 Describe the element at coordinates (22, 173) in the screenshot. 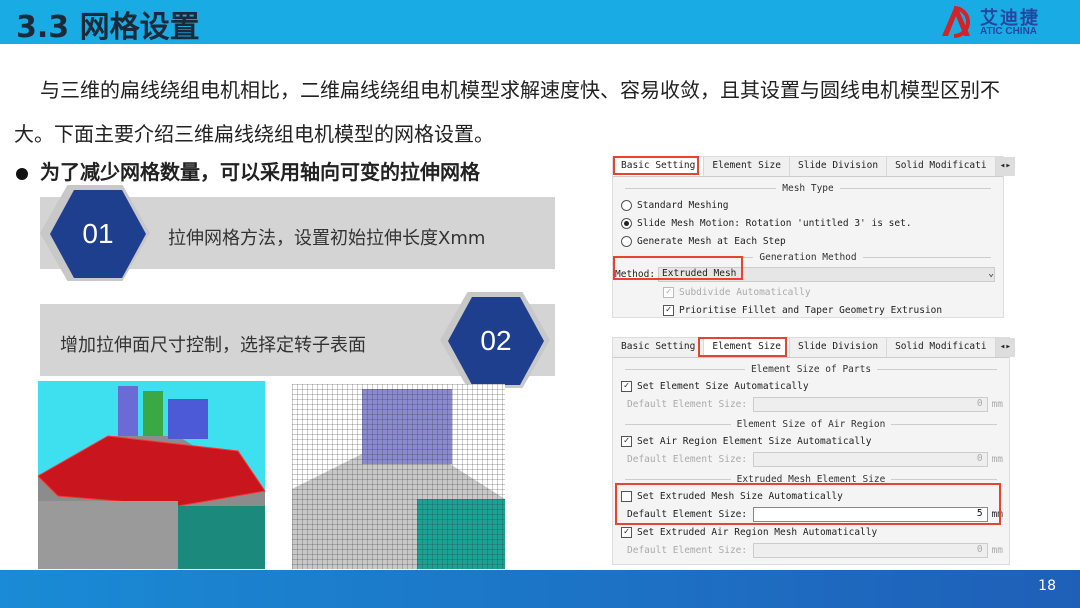

I see `bullet-dot` at that location.